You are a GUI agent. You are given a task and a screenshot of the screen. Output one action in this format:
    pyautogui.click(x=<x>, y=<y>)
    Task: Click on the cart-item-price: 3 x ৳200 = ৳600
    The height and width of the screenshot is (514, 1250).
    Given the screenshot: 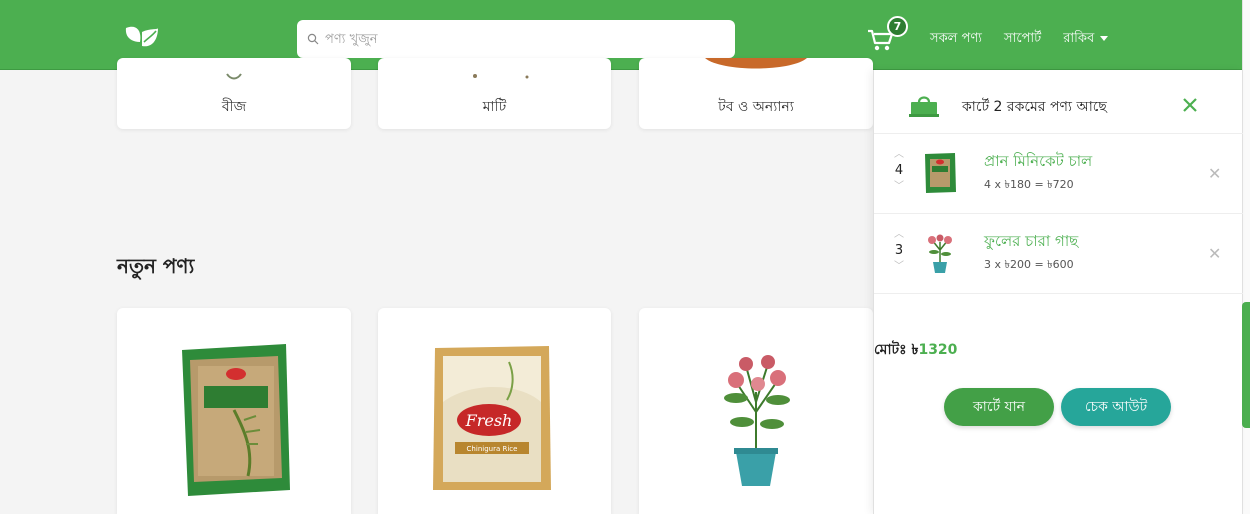 What is the action you would take?
    pyautogui.click(x=1029, y=264)
    